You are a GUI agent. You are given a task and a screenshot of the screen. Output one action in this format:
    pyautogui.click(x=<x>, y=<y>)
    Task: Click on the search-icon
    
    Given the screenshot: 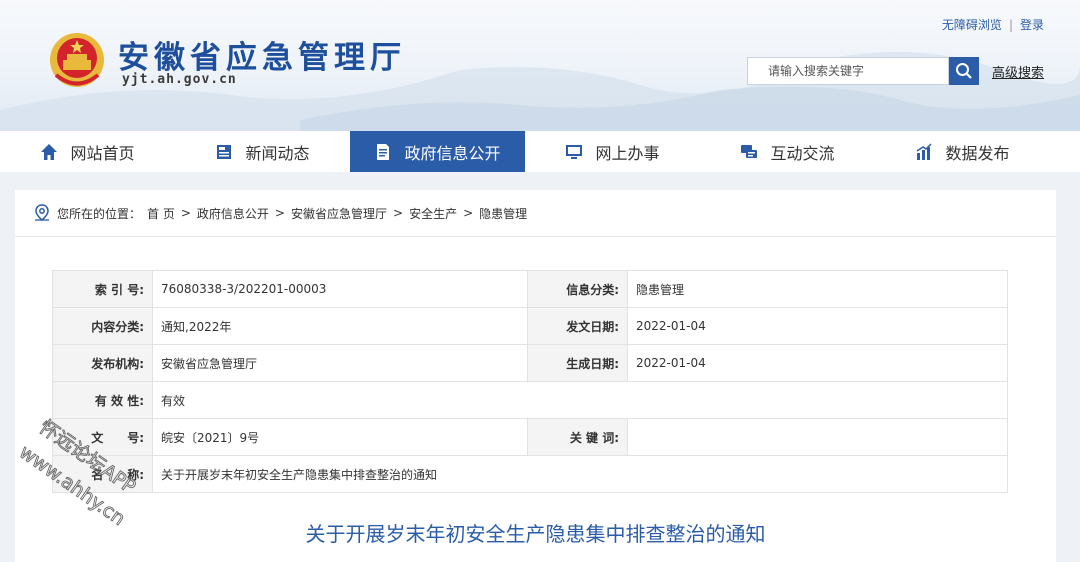 What is the action you would take?
    pyautogui.click(x=964, y=71)
    